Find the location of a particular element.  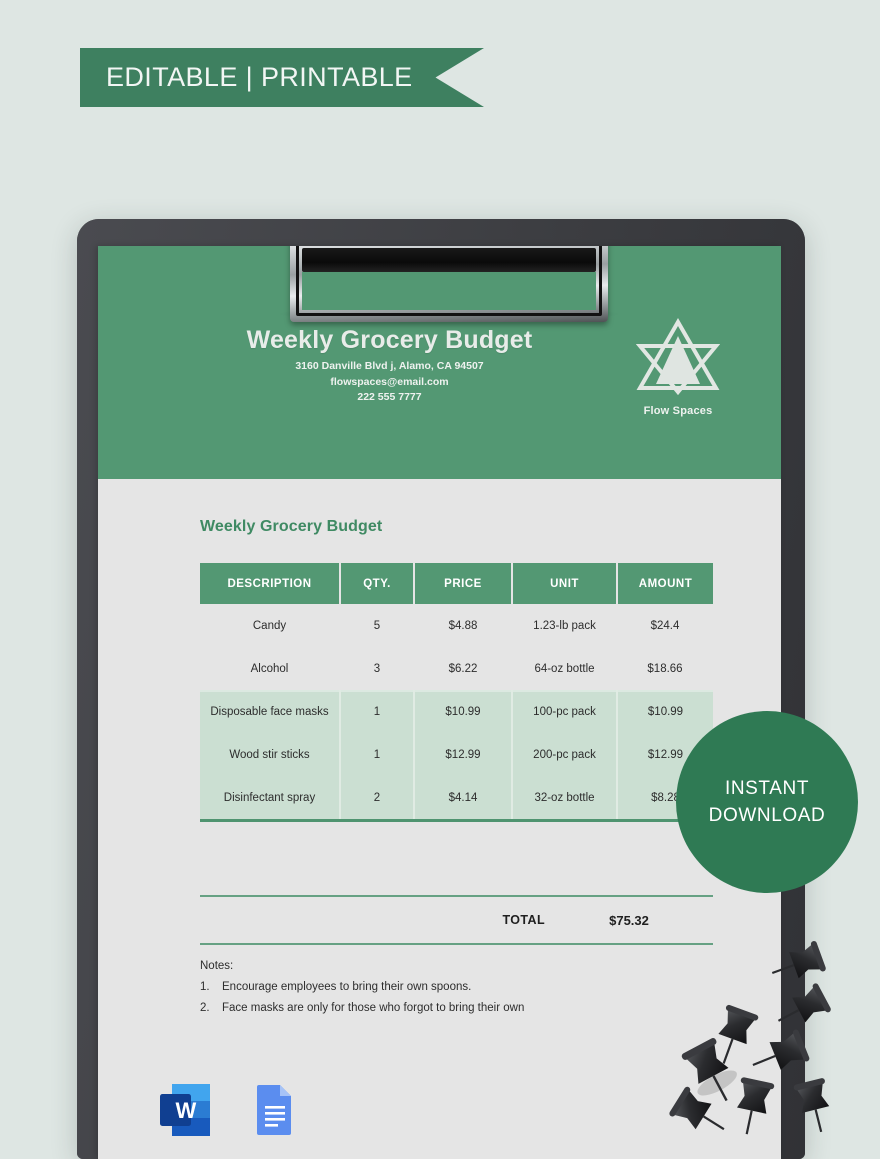

cell-unit: 100-pc pack is located at coordinates (565, 711).